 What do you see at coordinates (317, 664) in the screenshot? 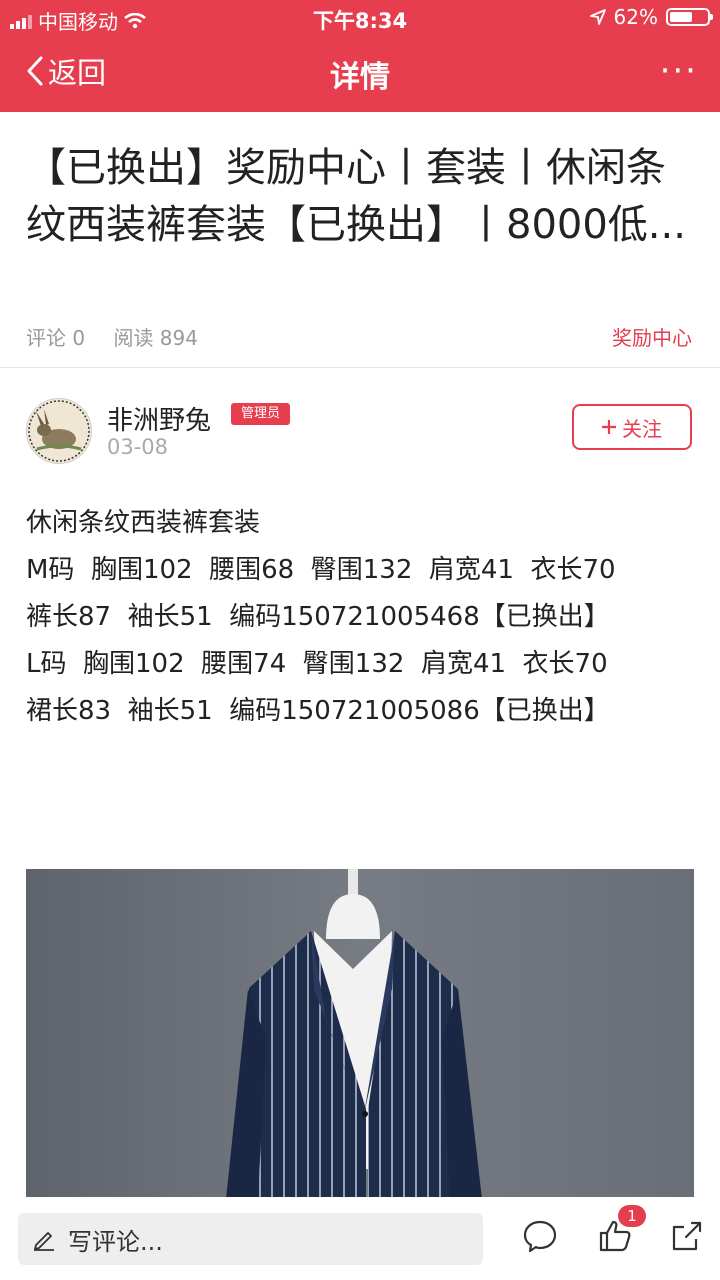
I see `body-line: L码 胸围102 腰围74 臀围132 肩宽41 衣长70` at bounding box center [317, 664].